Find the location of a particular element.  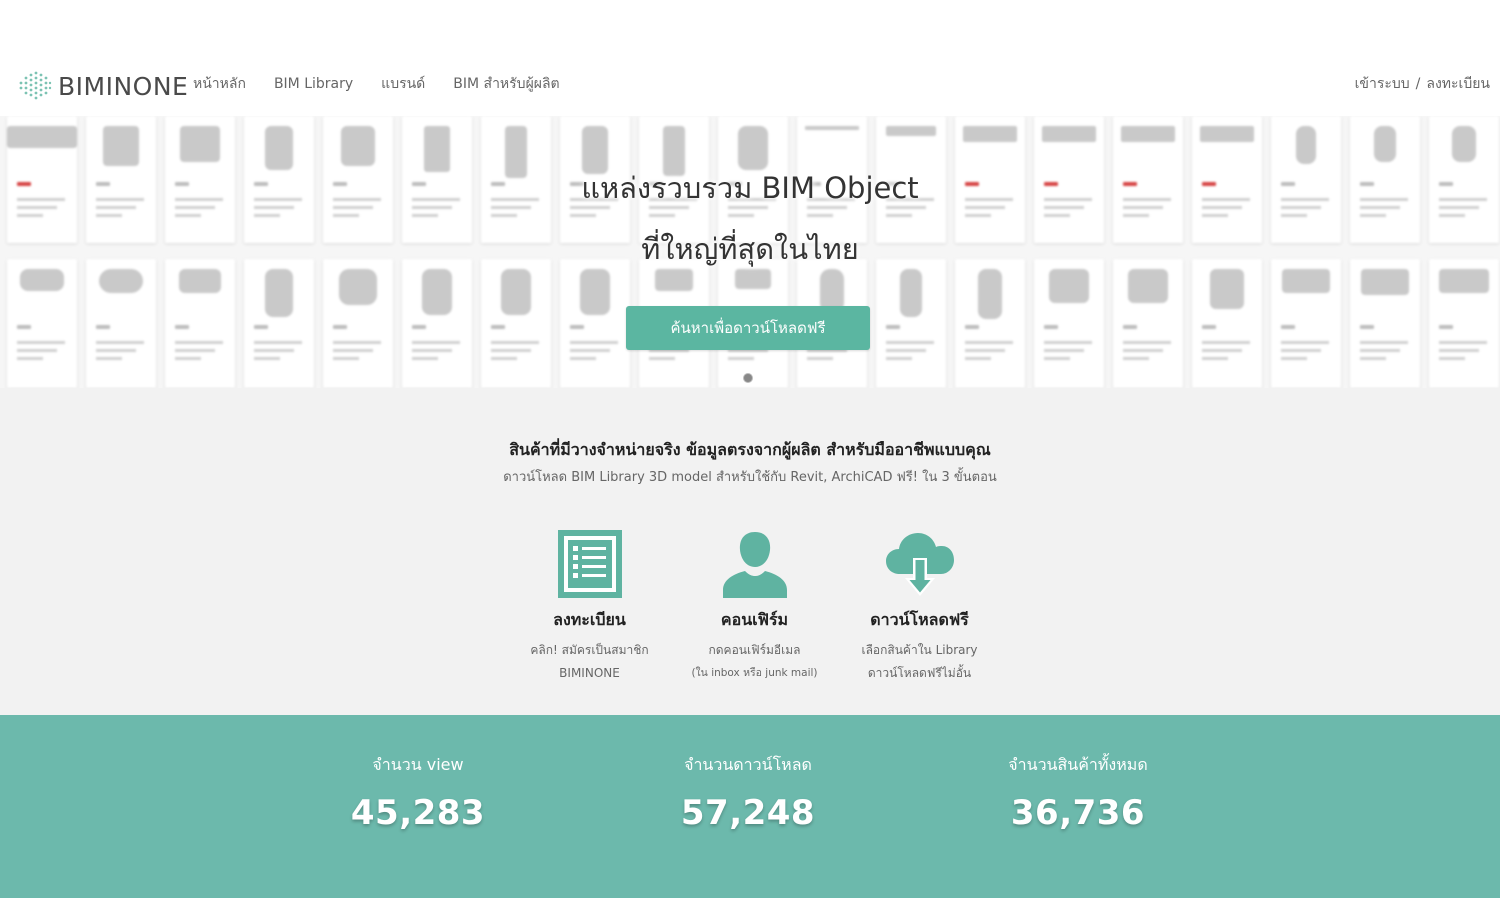

step-title: คอนเฟิร์ม is located at coordinates (754, 619).